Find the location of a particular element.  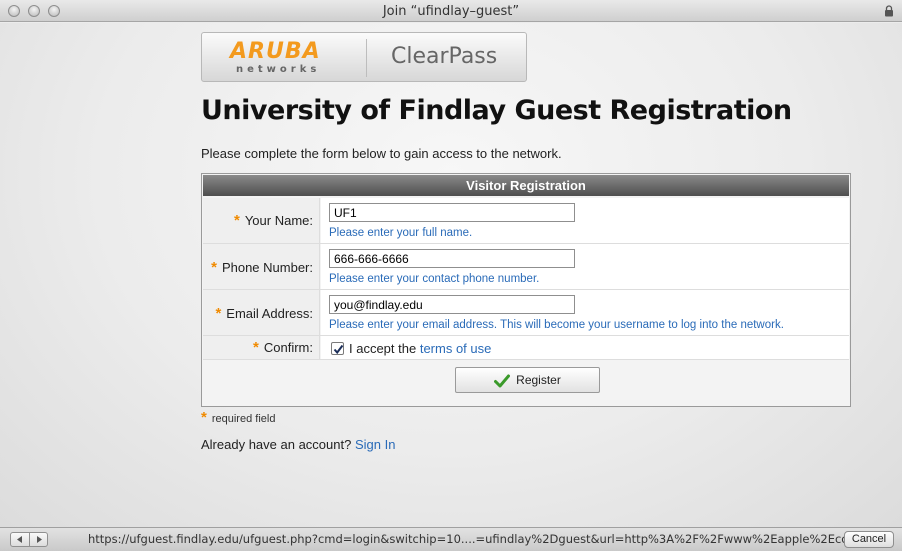

nav-buttons is located at coordinates (29, 539).